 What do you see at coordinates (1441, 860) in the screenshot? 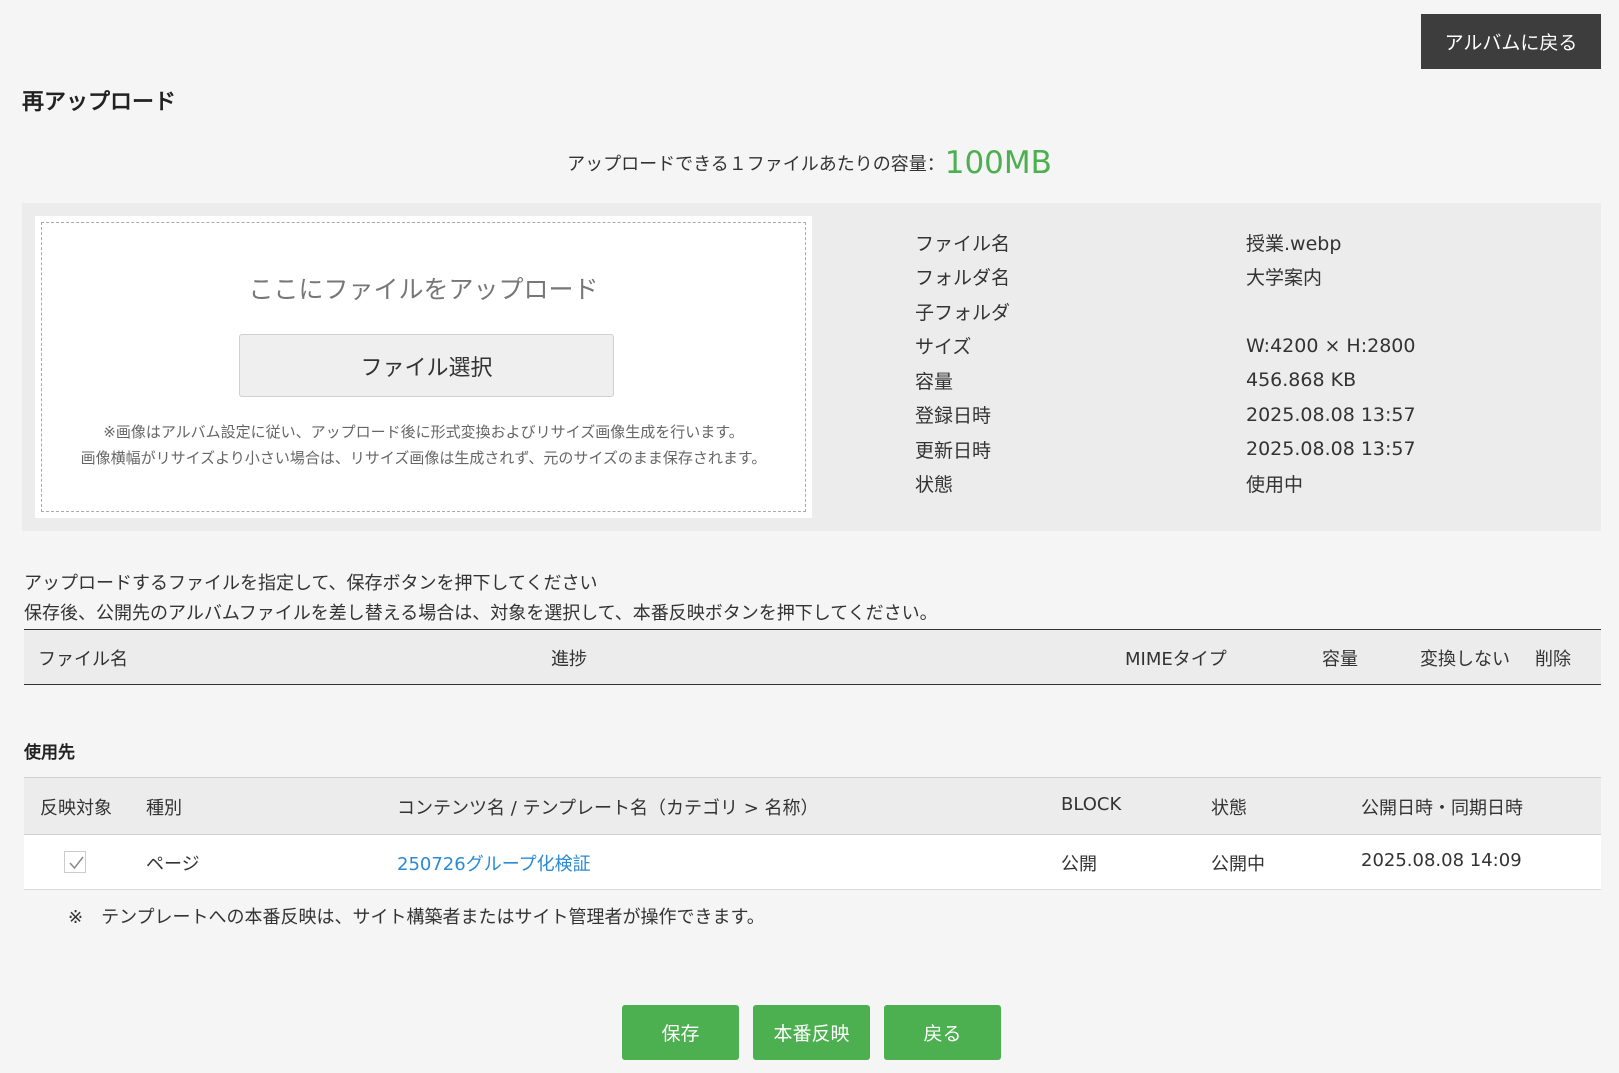
I see `row-date: 2025.08.08 14:09` at bounding box center [1441, 860].